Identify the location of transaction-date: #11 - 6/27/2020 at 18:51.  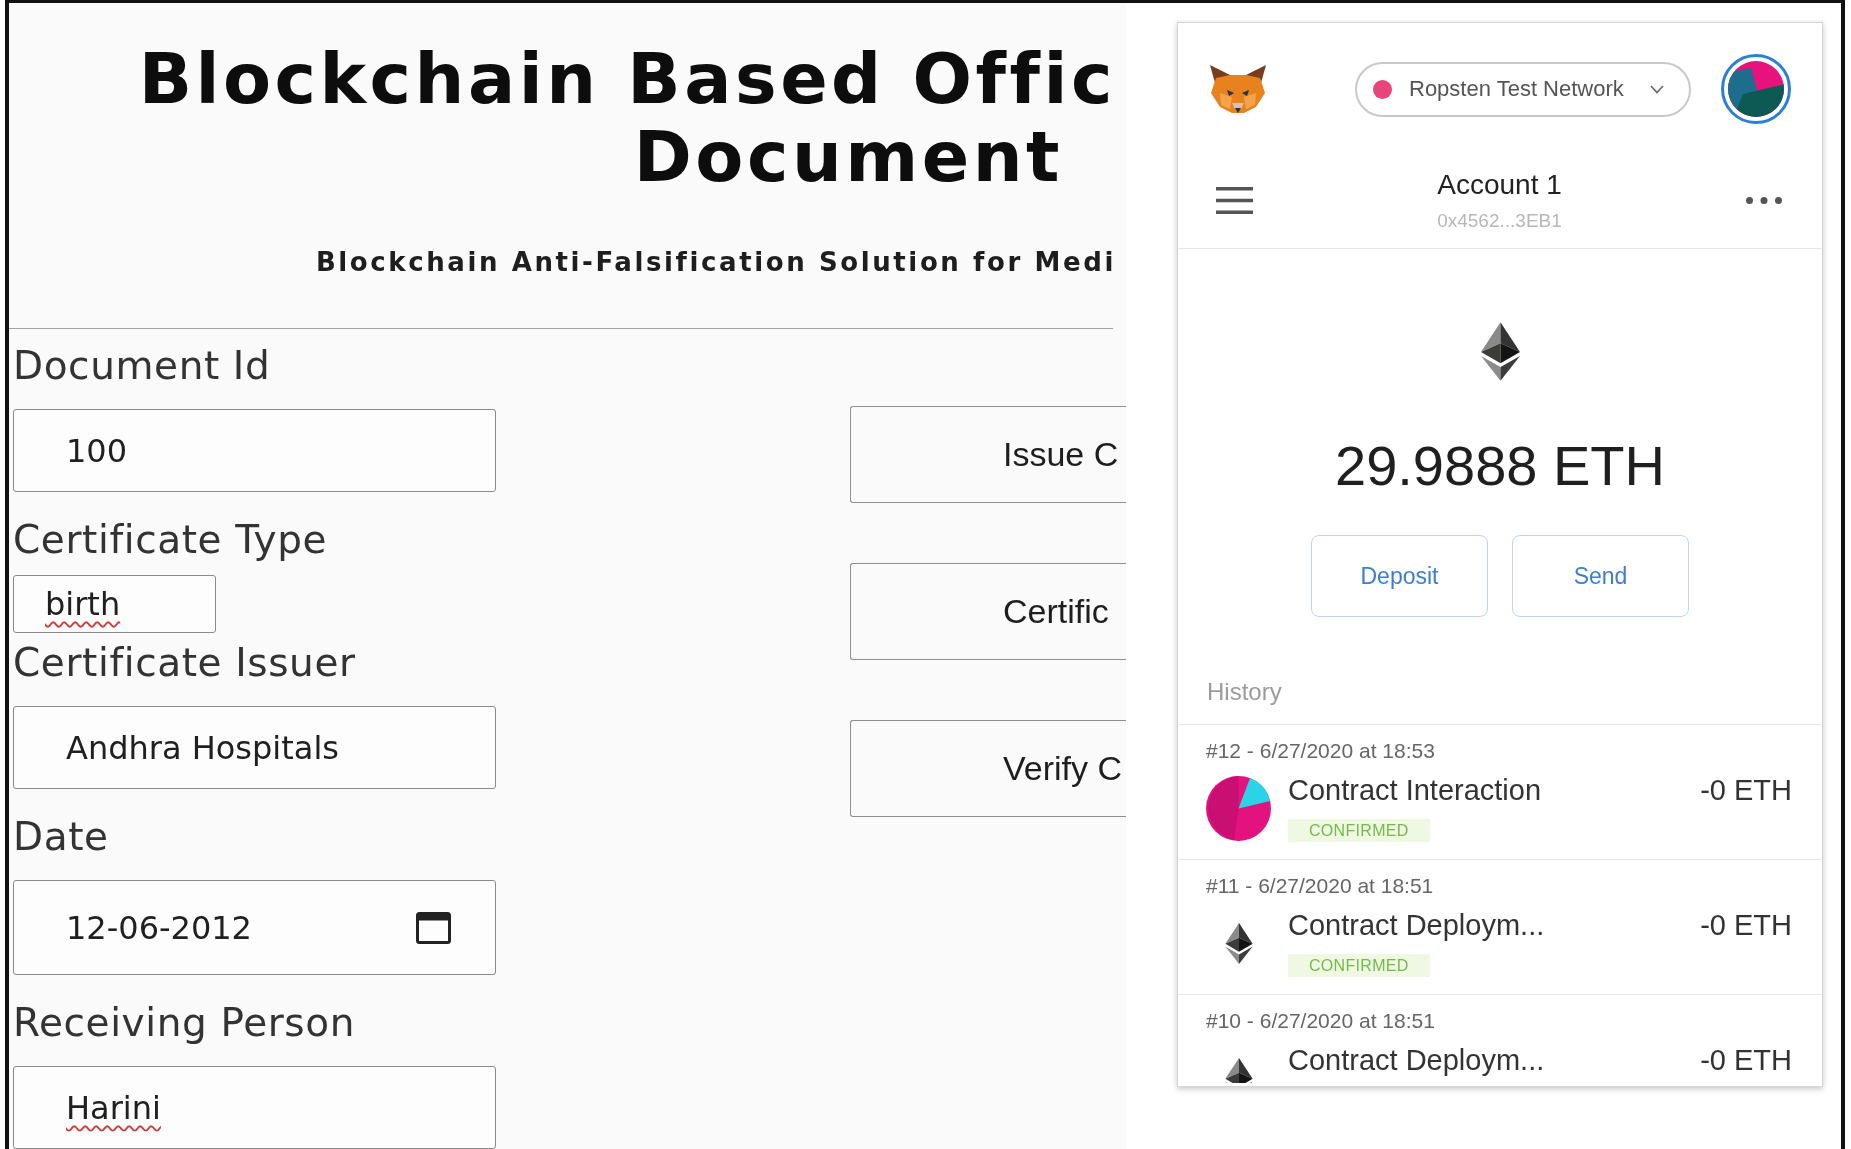
(1320, 886).